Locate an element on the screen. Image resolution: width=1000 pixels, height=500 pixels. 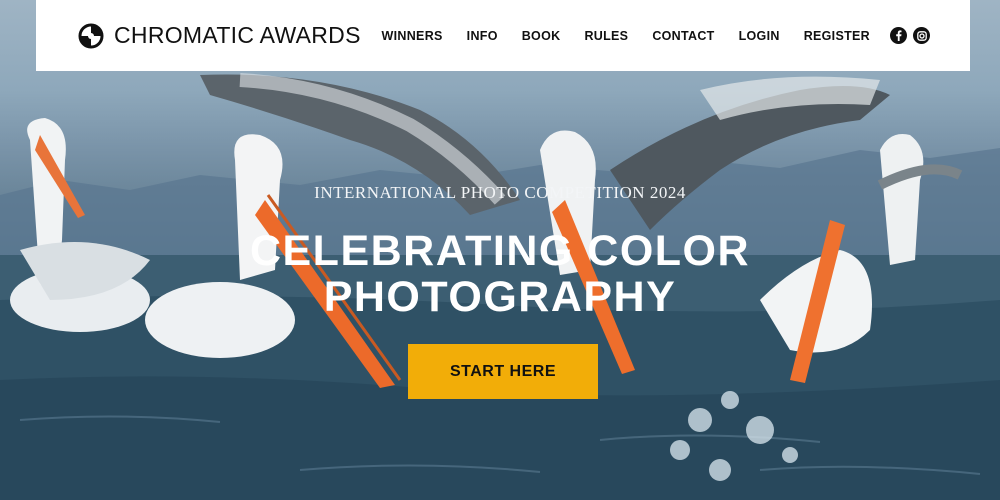
nav-winners: WINNERS is located at coordinates (412, 36).